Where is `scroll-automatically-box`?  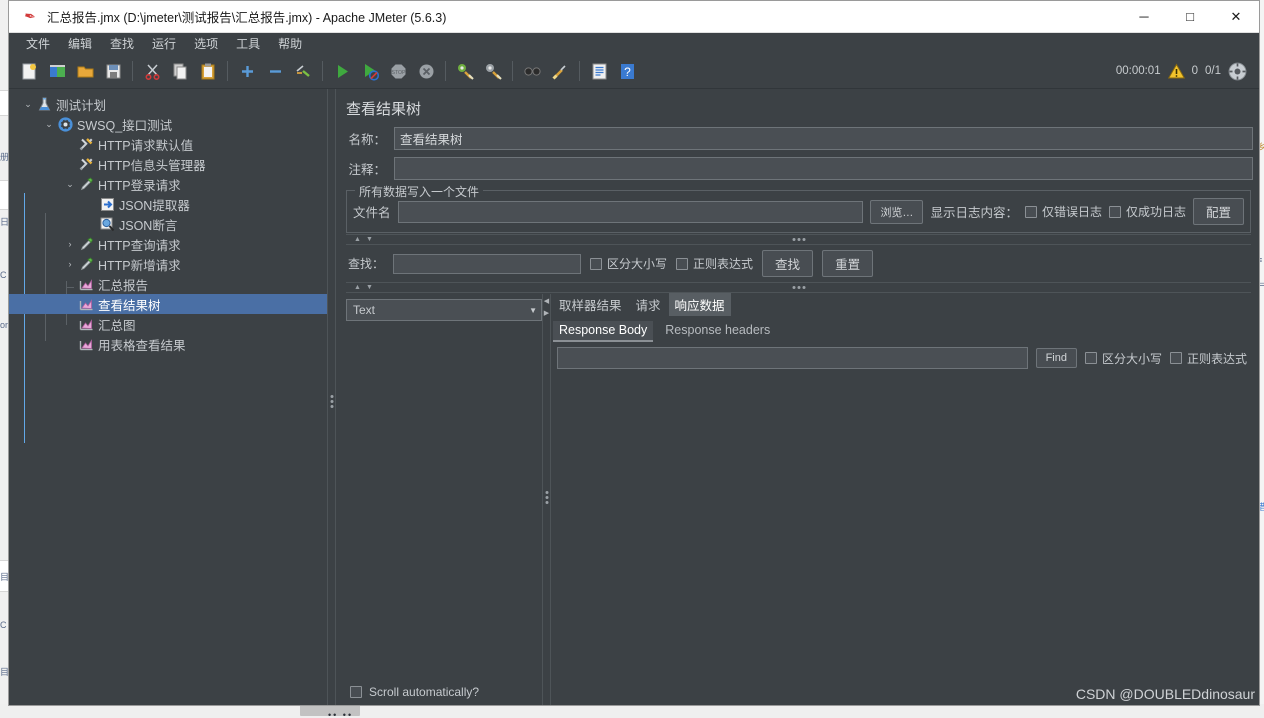 scroll-automatically-box is located at coordinates (356, 692).